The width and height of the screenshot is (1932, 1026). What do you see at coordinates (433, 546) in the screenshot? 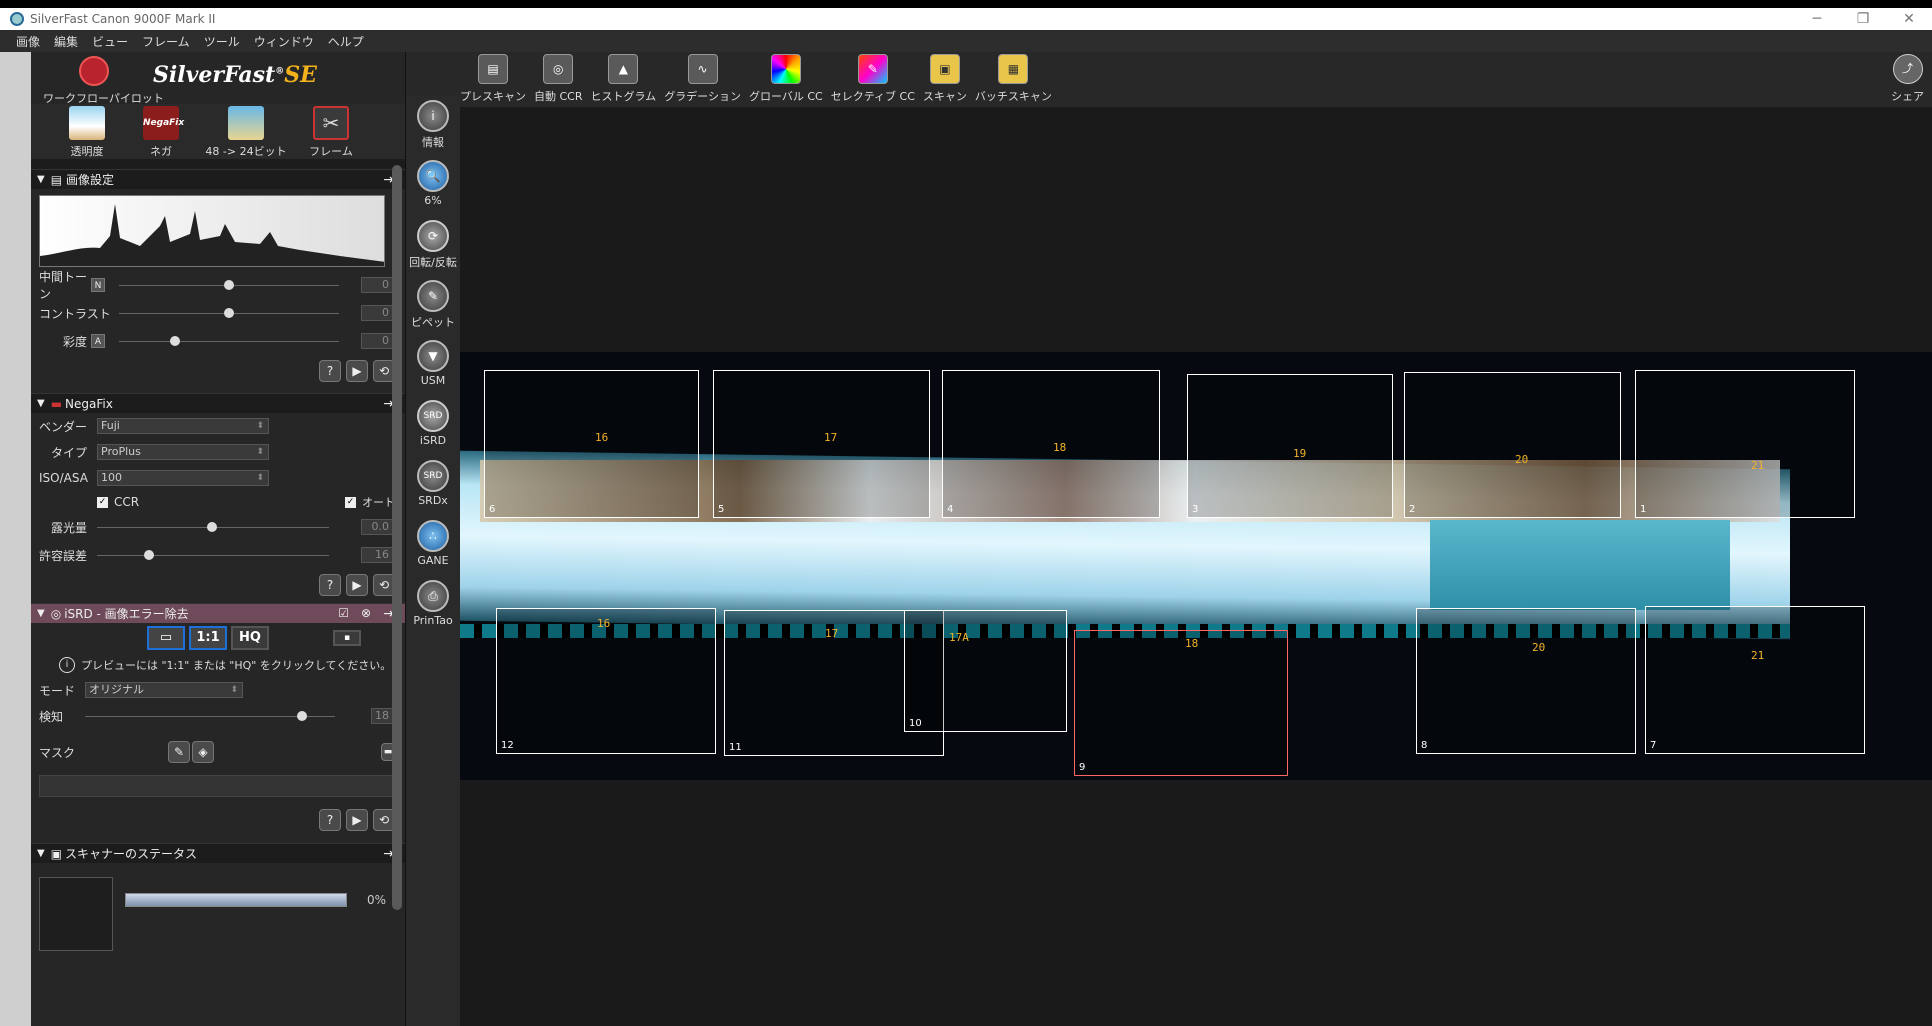
I see `gane-tool: ∴ GANE` at bounding box center [433, 546].